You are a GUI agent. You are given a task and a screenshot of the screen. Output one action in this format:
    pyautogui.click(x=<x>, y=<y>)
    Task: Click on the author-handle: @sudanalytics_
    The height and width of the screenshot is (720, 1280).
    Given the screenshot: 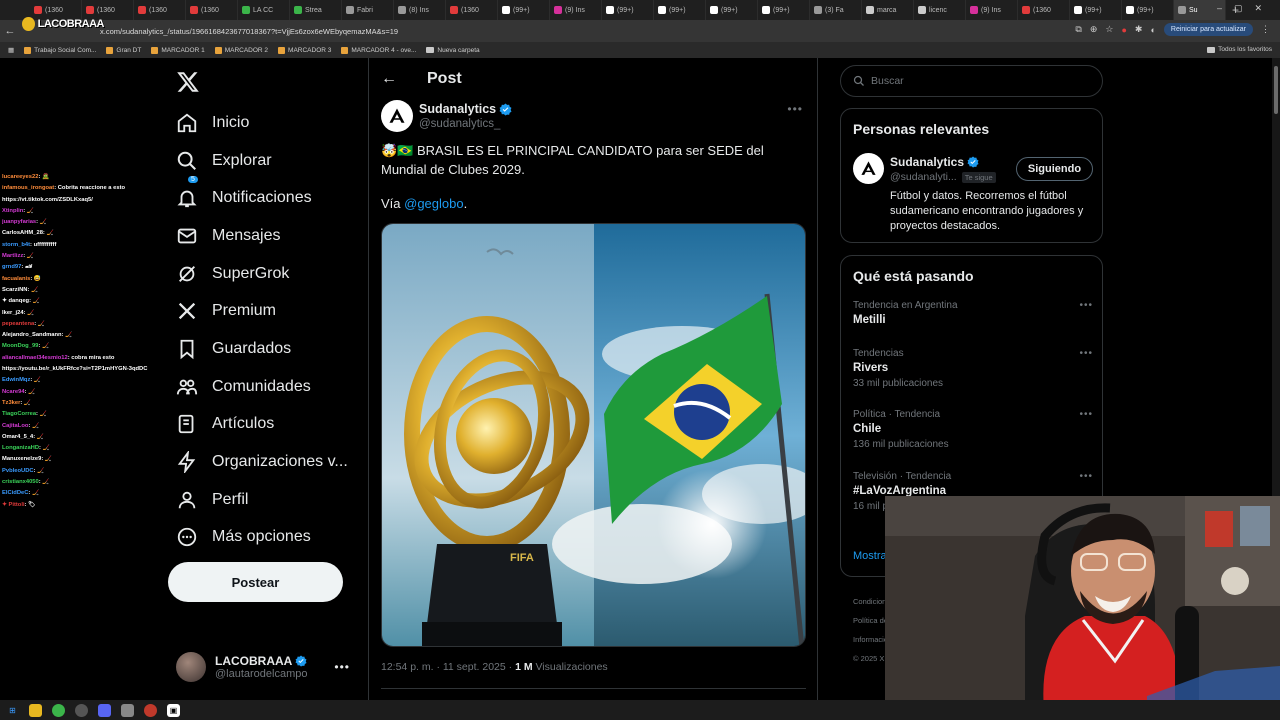 What is the action you would take?
    pyautogui.click(x=465, y=124)
    